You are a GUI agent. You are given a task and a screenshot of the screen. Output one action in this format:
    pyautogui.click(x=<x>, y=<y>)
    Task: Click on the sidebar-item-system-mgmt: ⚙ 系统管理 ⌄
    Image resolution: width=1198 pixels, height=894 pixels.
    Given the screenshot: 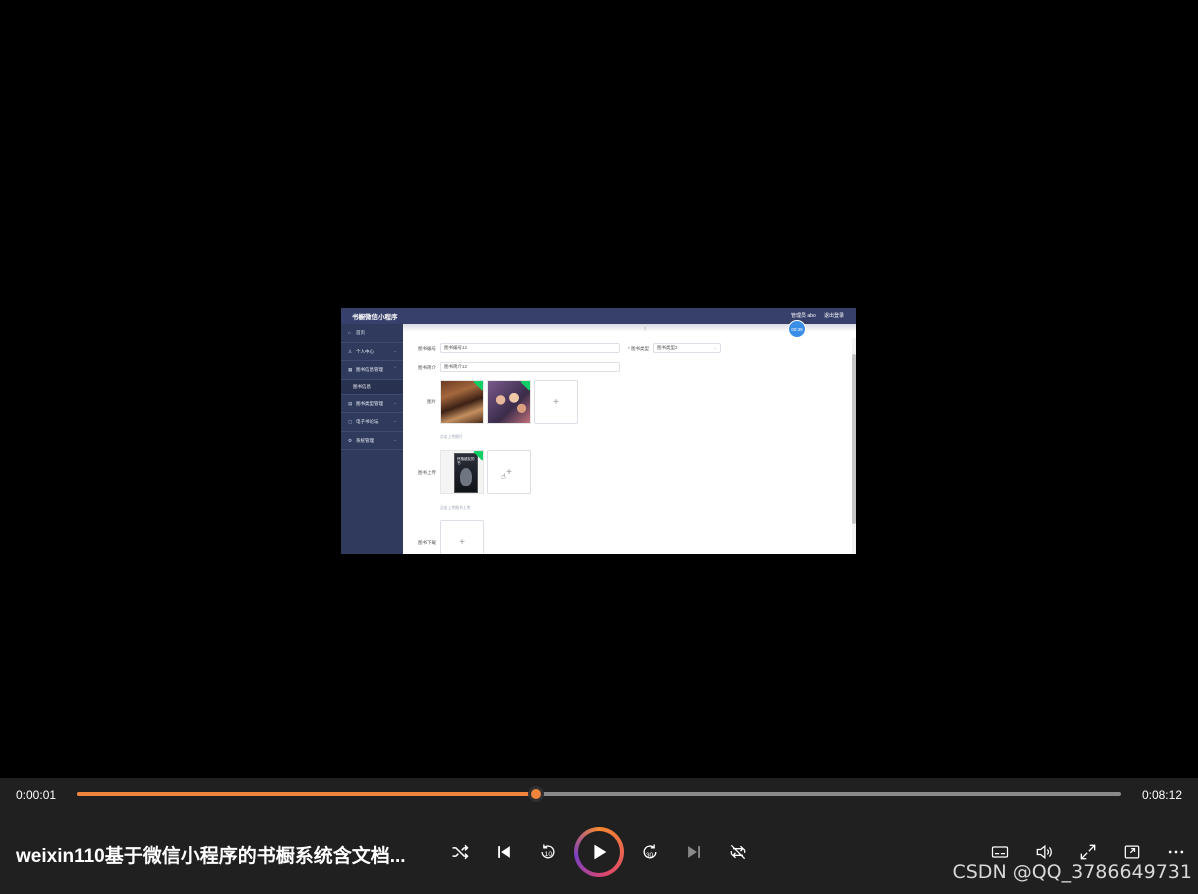 What is the action you would take?
    pyautogui.click(x=372, y=441)
    